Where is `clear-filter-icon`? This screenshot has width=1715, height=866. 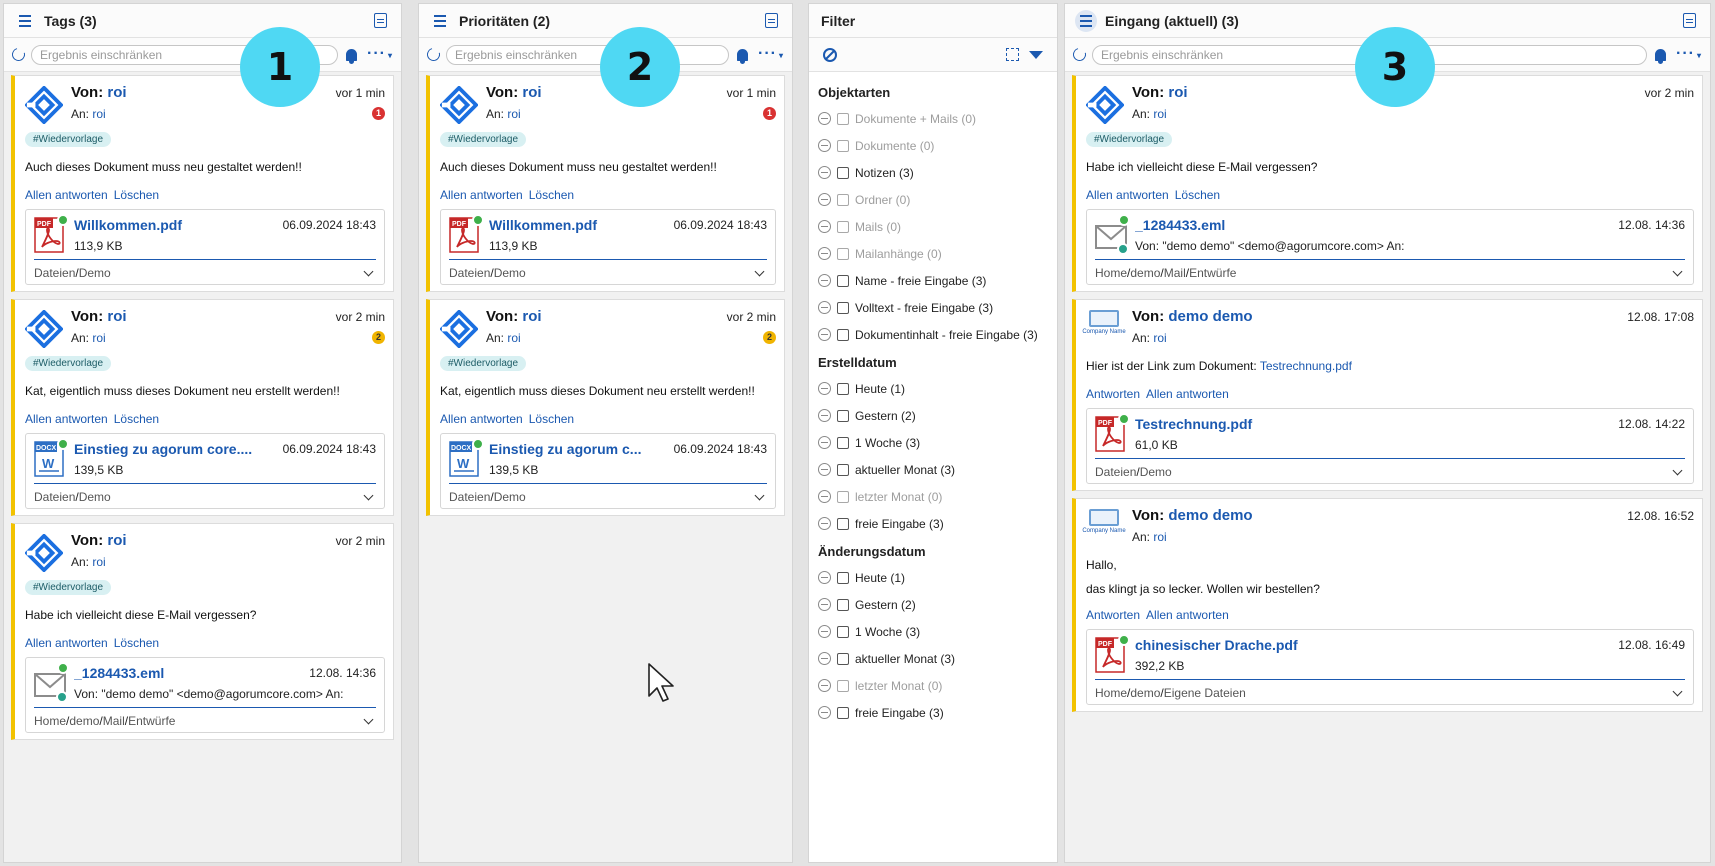
clear-filter-icon is located at coordinates (830, 54).